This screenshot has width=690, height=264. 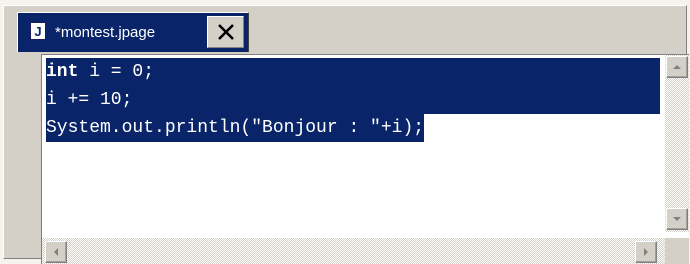 What do you see at coordinates (677, 143) in the screenshot?
I see `vertical-scrollbar` at bounding box center [677, 143].